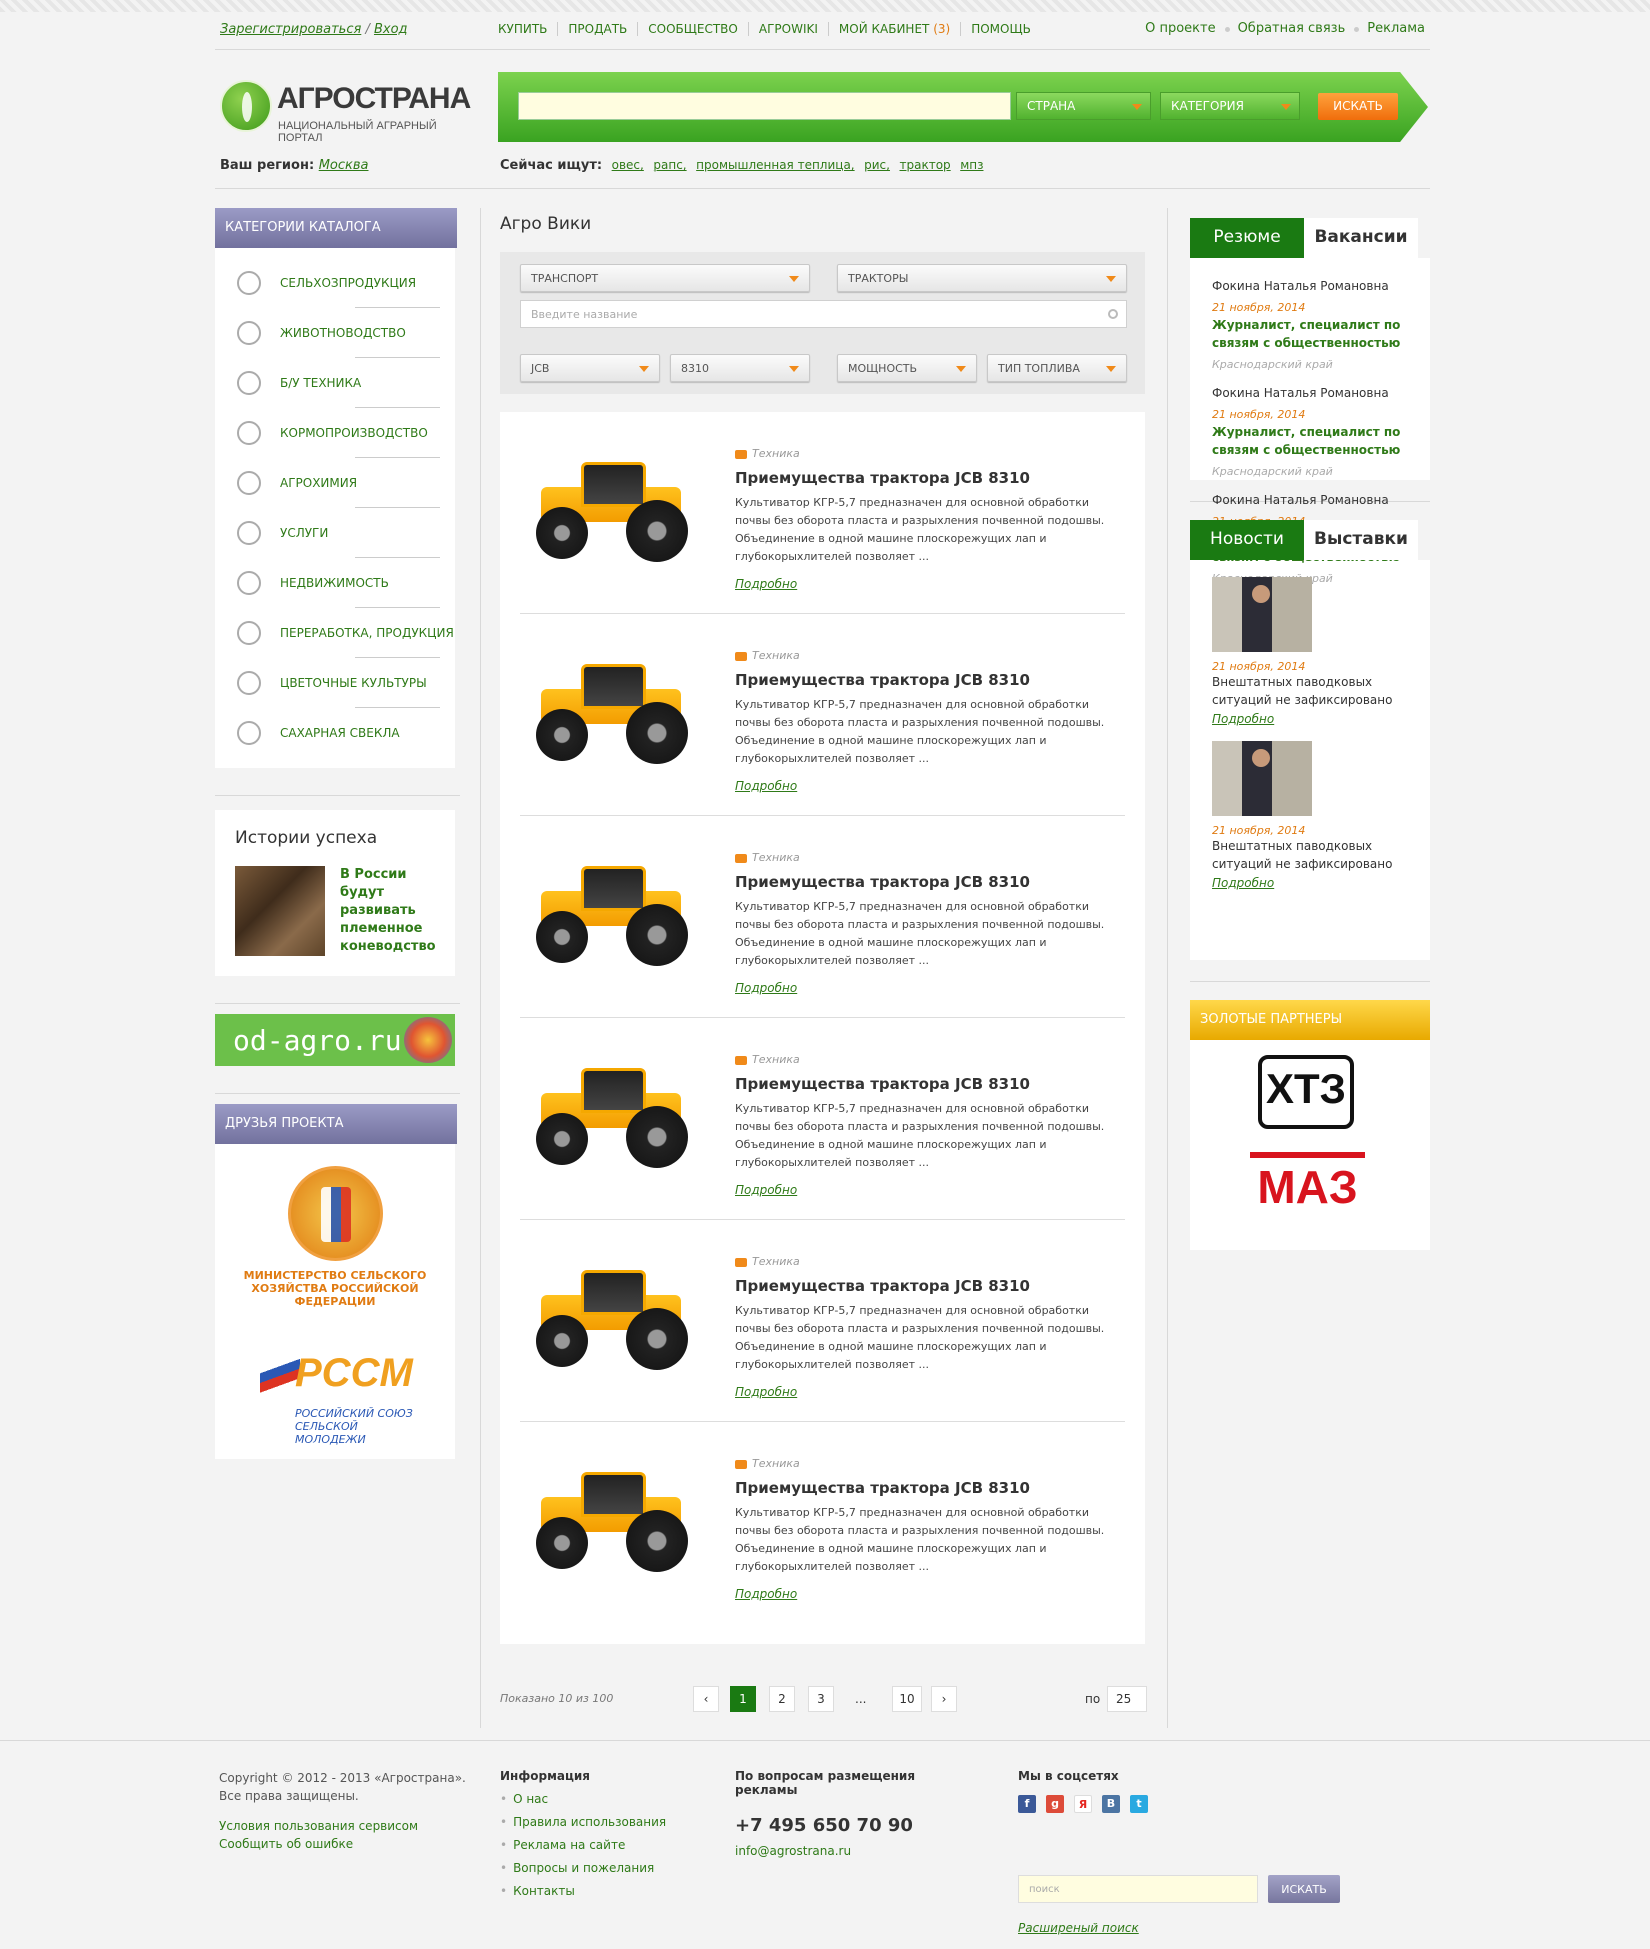 This screenshot has height=1949, width=1650. What do you see at coordinates (775, 165) in the screenshot?
I see `seeking-term: промышленная теплица,` at bounding box center [775, 165].